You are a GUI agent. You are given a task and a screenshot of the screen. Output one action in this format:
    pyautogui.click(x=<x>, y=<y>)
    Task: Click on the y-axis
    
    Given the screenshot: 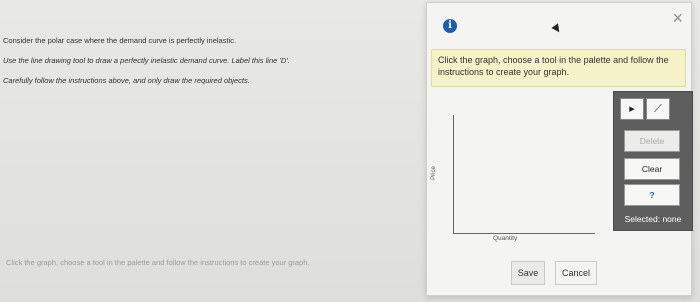 What is the action you would take?
    pyautogui.click(x=453, y=174)
    